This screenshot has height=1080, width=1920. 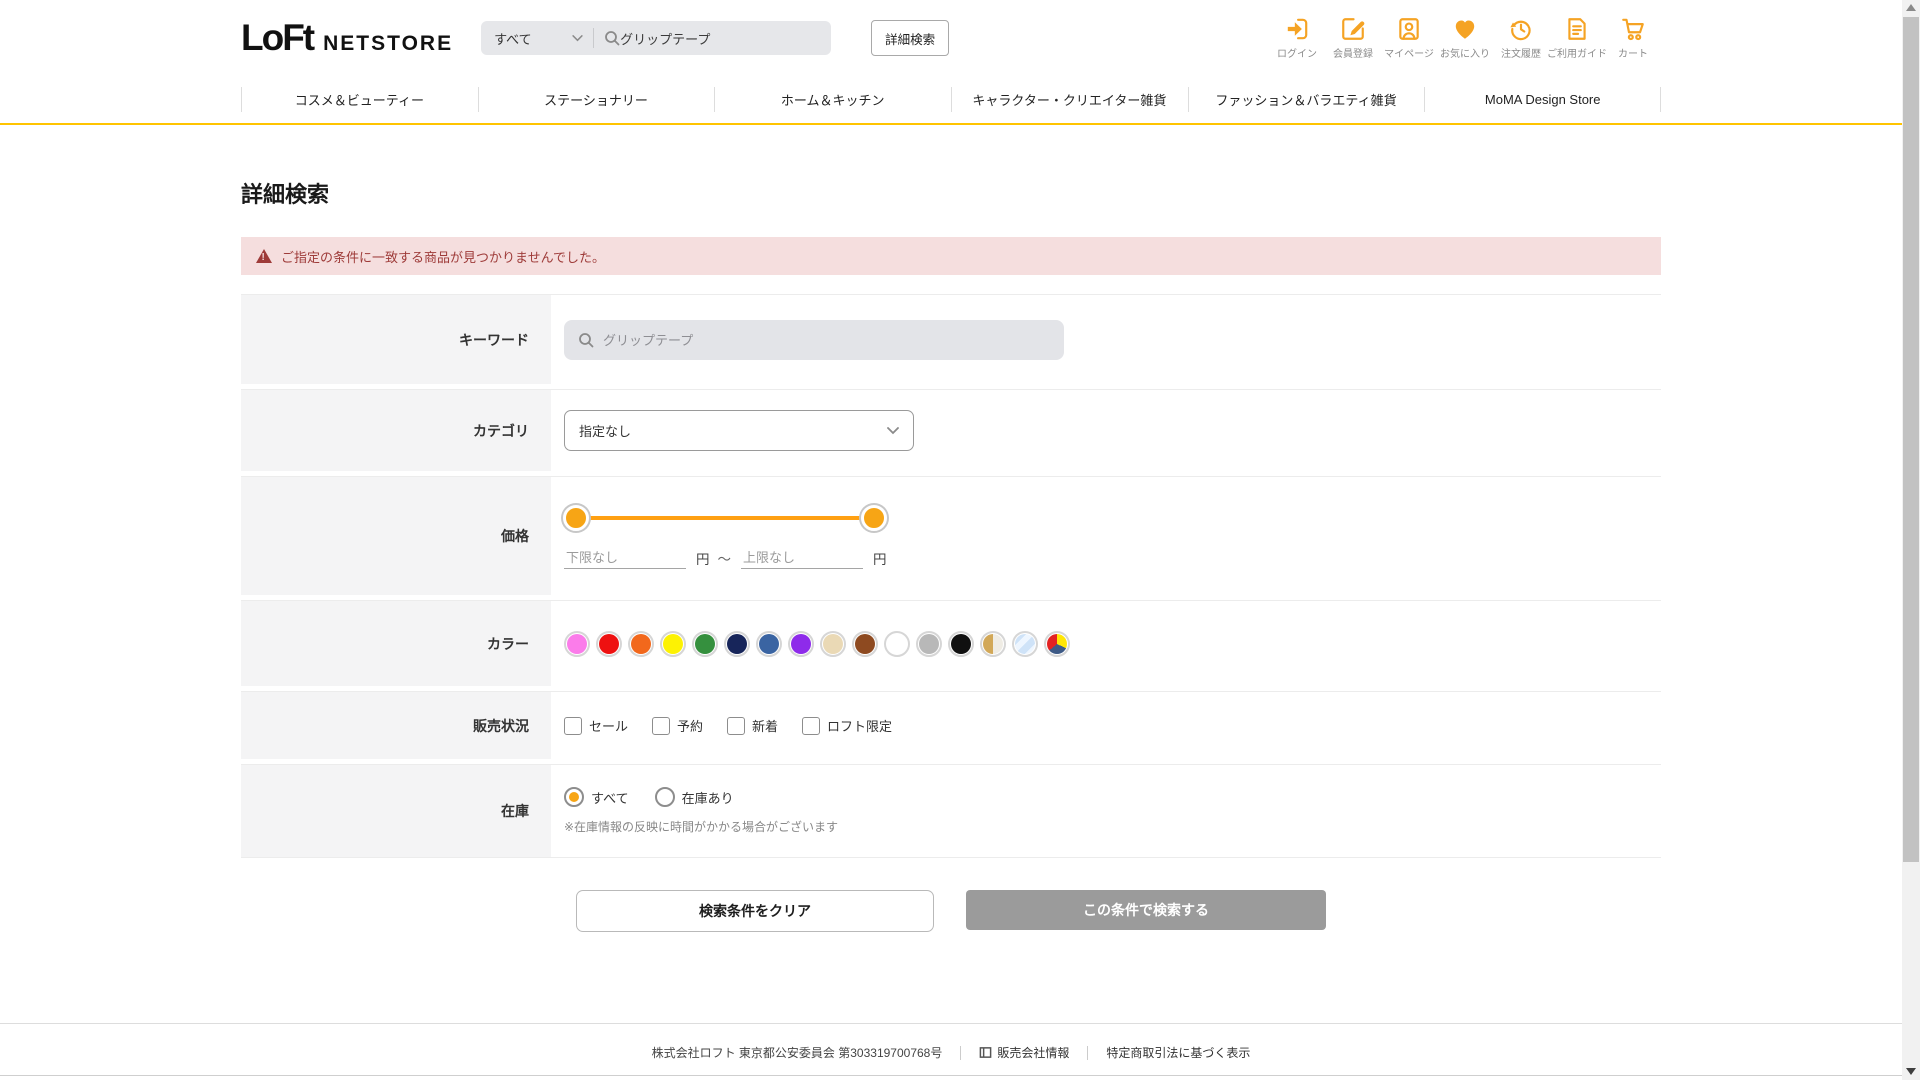 I want to click on scrollbar-down-arrow, so click(x=1911, y=1071).